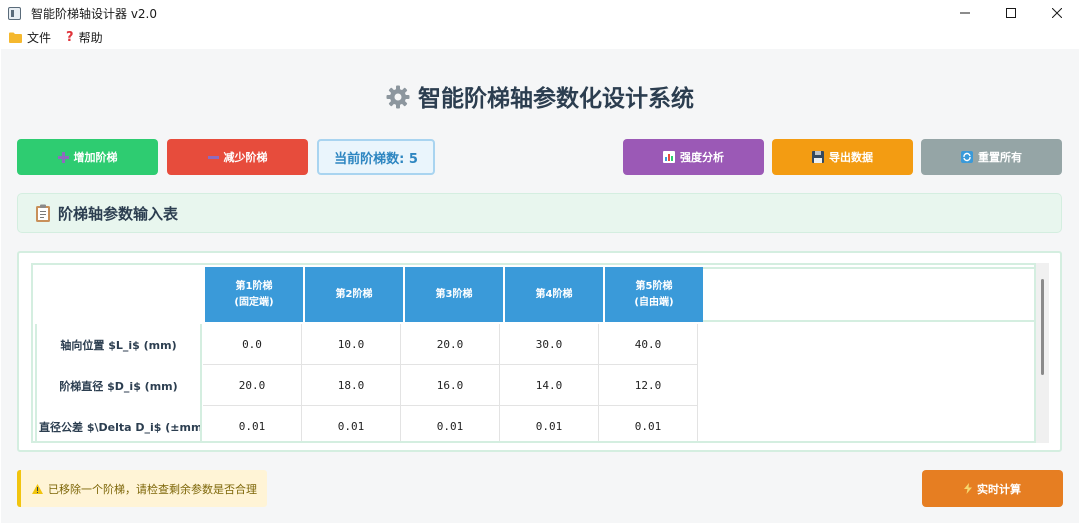 Image resolution: width=1080 pixels, height=524 pixels. I want to click on table-cell: 40.0, so click(648, 344).